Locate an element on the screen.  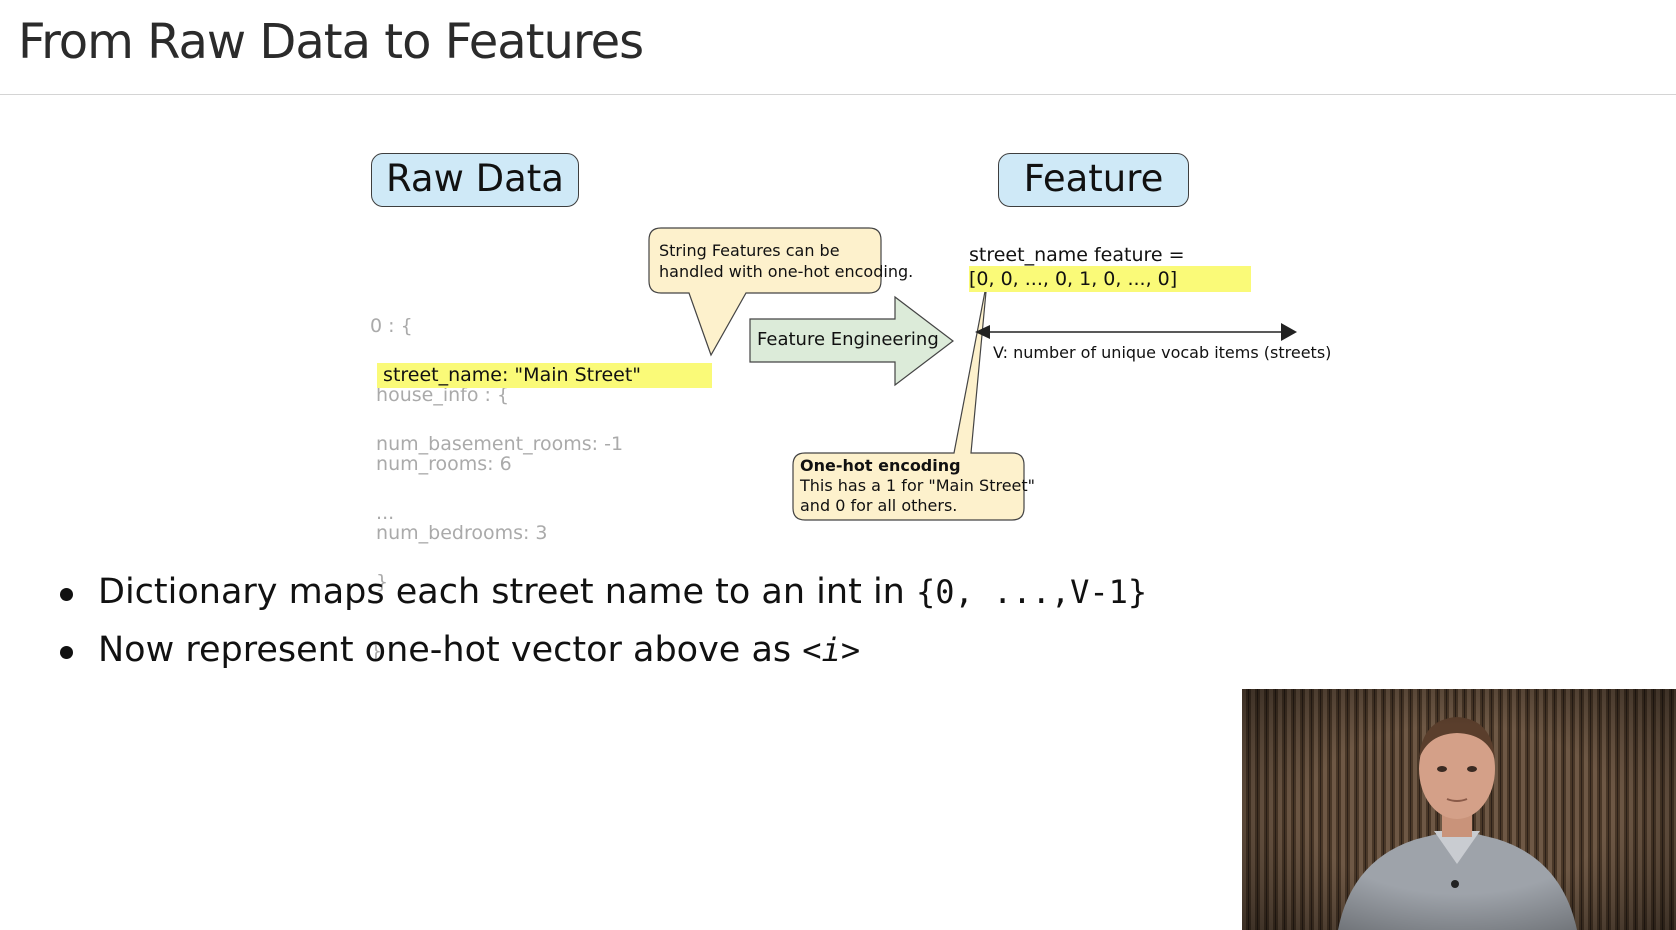
bullet-code: {0, ...,V-1} is located at coordinates (1031, 592).